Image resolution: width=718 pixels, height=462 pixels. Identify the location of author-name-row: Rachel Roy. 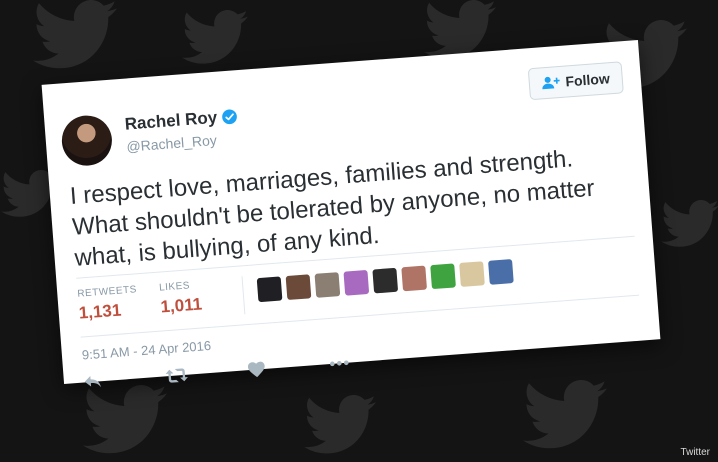
(181, 120).